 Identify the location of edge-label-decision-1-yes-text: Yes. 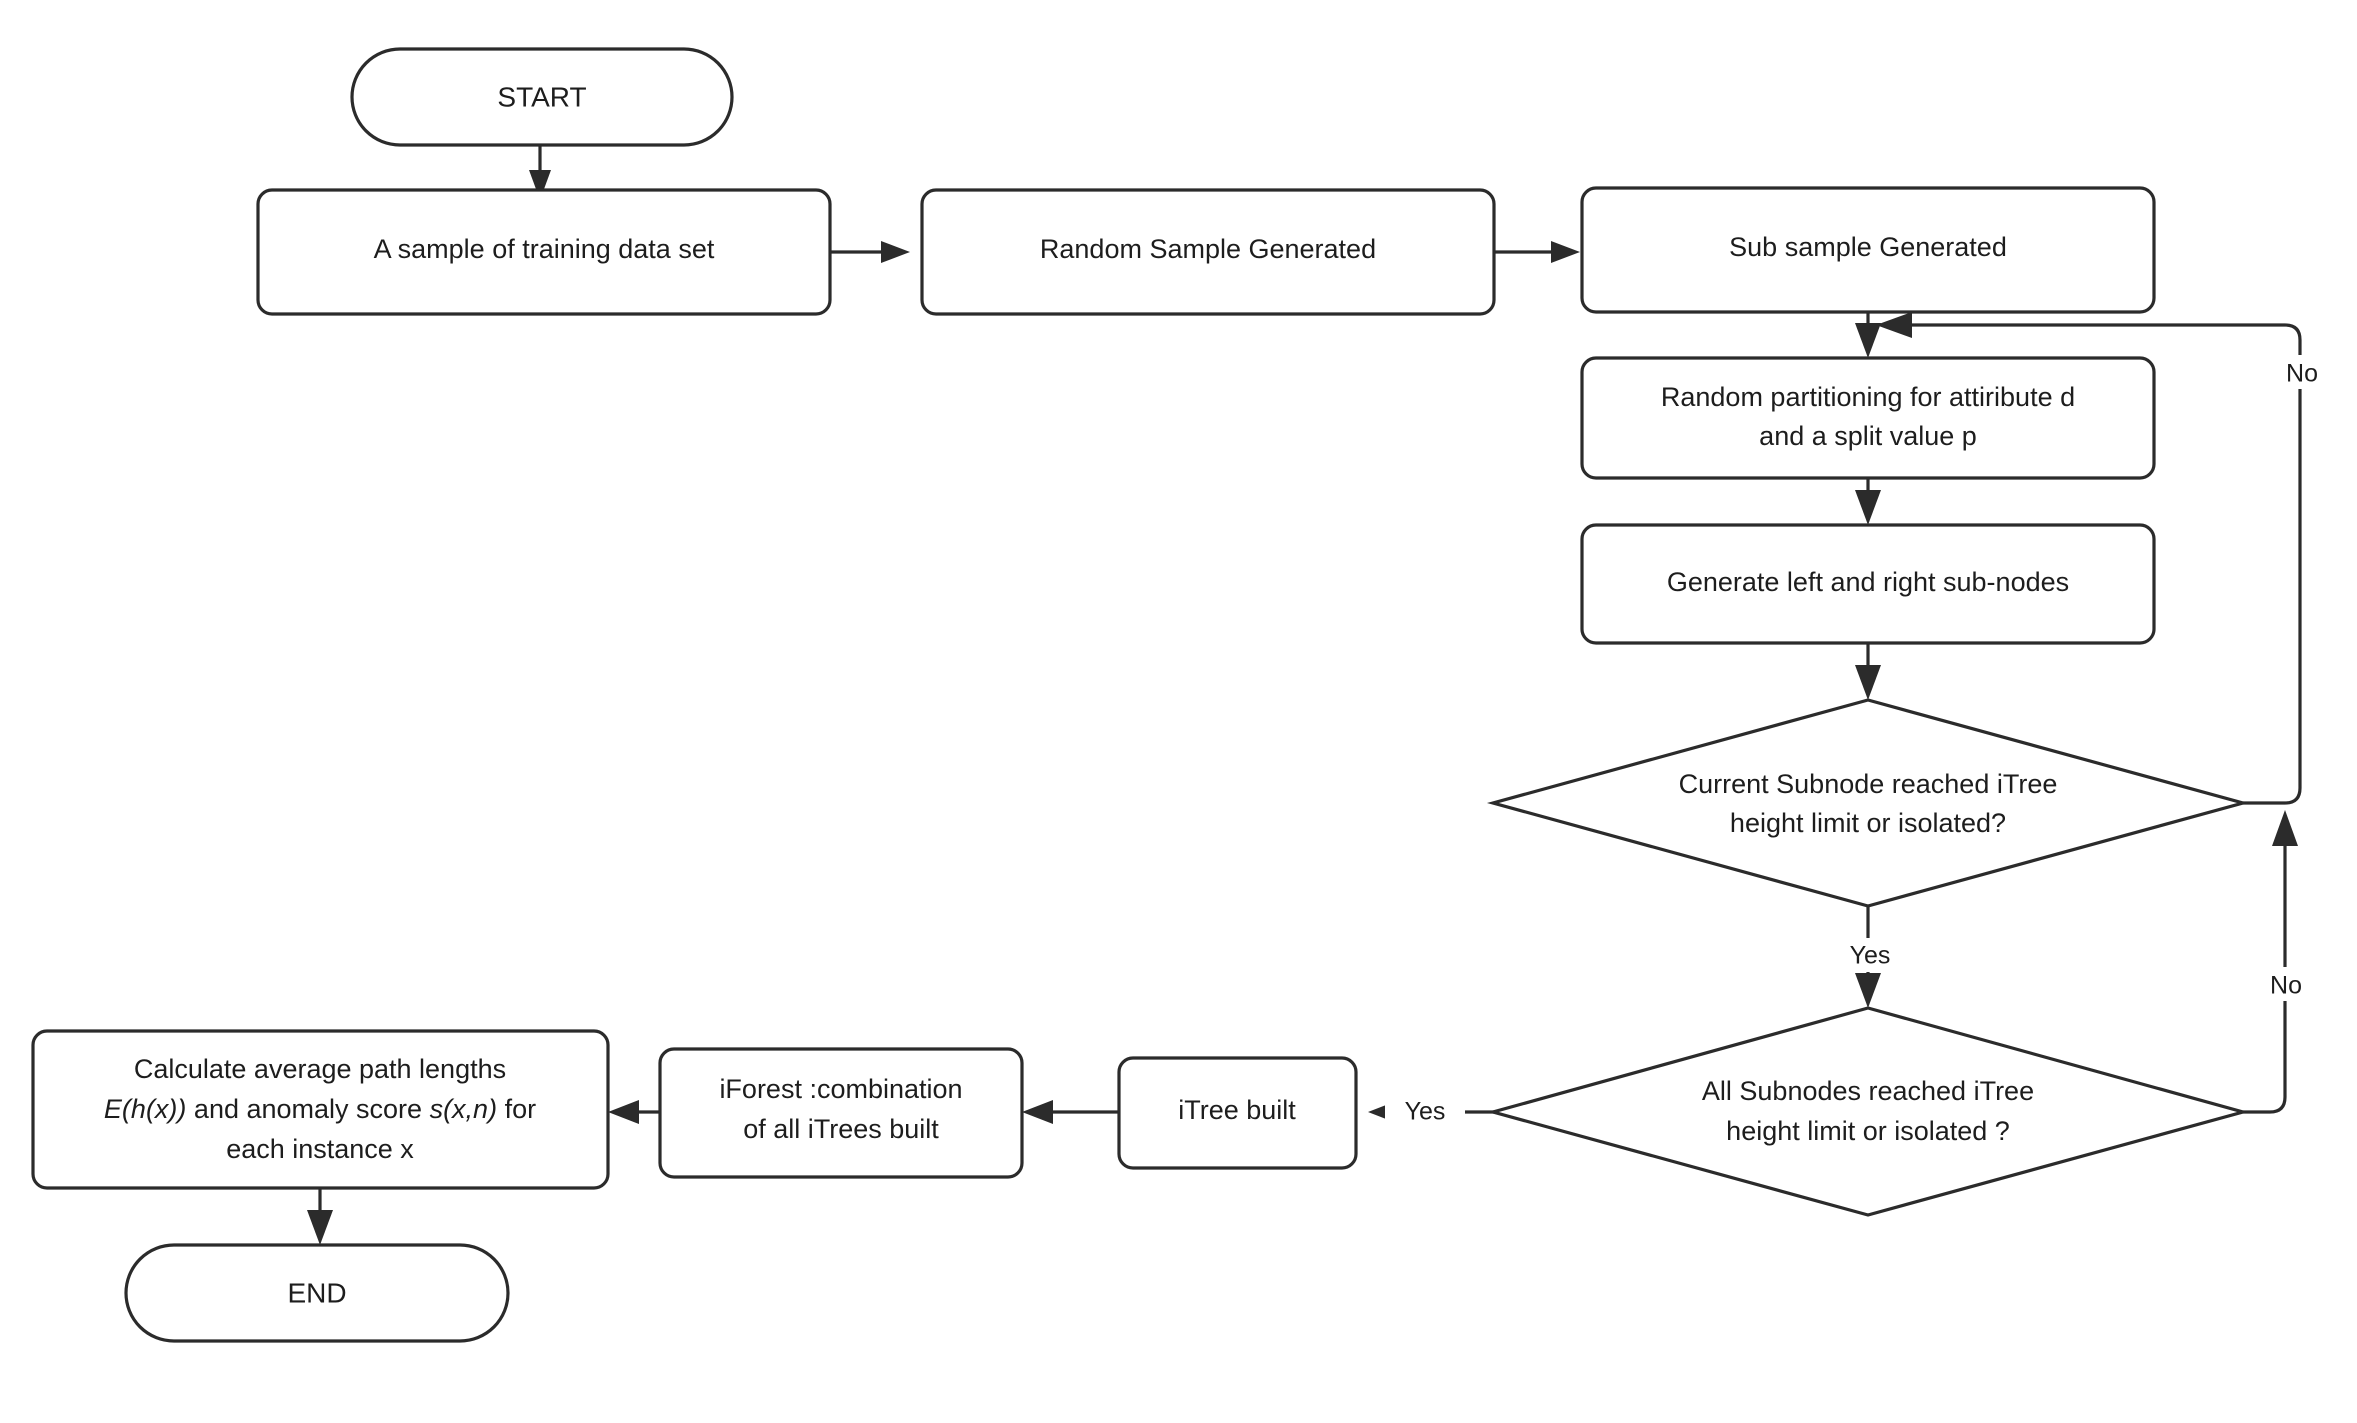
(1870, 956).